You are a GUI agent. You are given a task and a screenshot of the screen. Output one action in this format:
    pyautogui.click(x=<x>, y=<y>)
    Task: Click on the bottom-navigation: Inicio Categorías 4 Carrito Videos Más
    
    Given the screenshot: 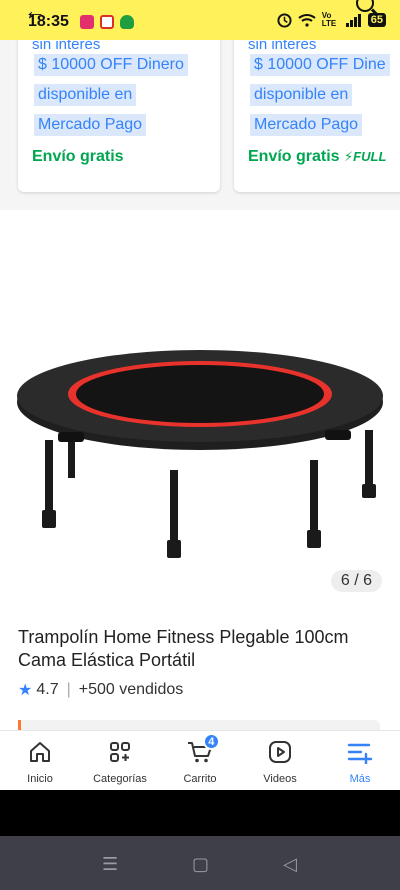 What is the action you would take?
    pyautogui.click(x=200, y=760)
    